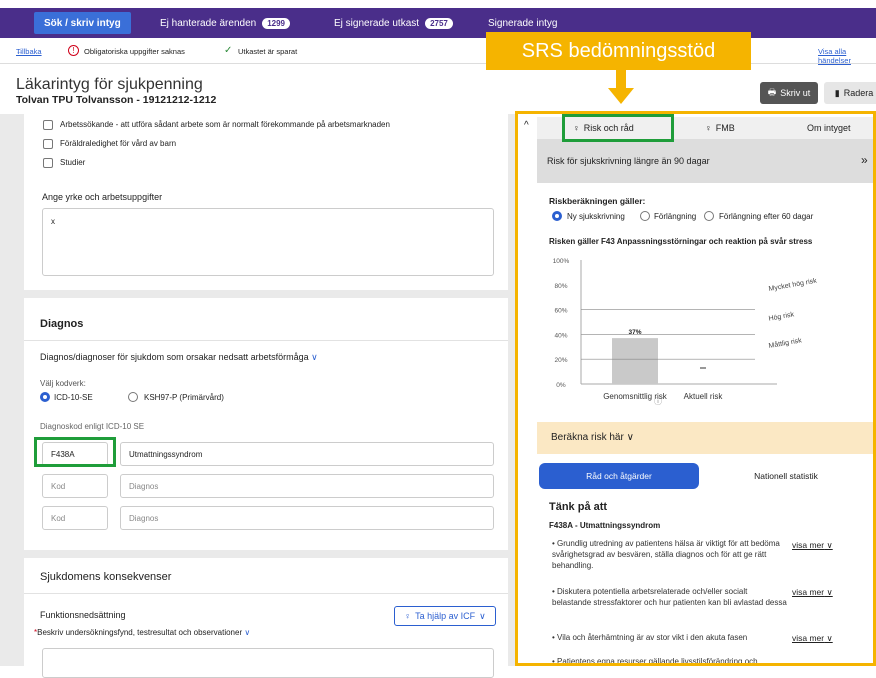 This screenshot has width=876, height=678. What do you see at coordinates (48, 125) in the screenshot?
I see `checkbox-jobseeker` at bounding box center [48, 125].